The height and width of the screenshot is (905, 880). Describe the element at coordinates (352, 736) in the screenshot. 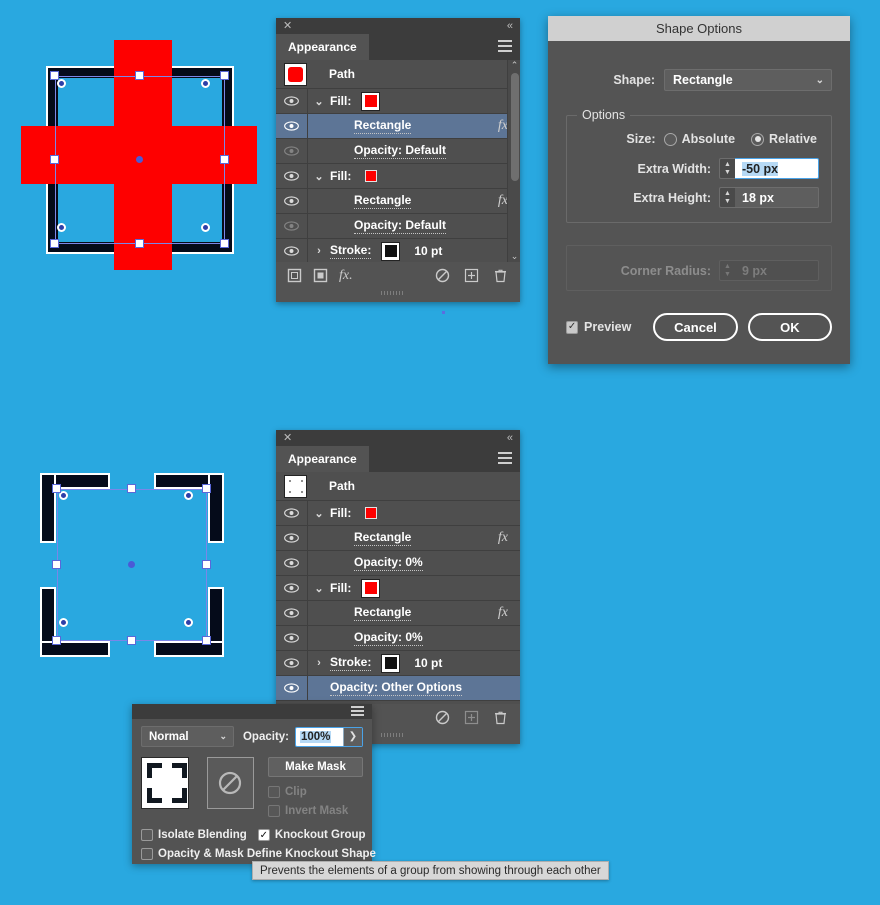

I see `chevron-right-icon: ❯` at that location.